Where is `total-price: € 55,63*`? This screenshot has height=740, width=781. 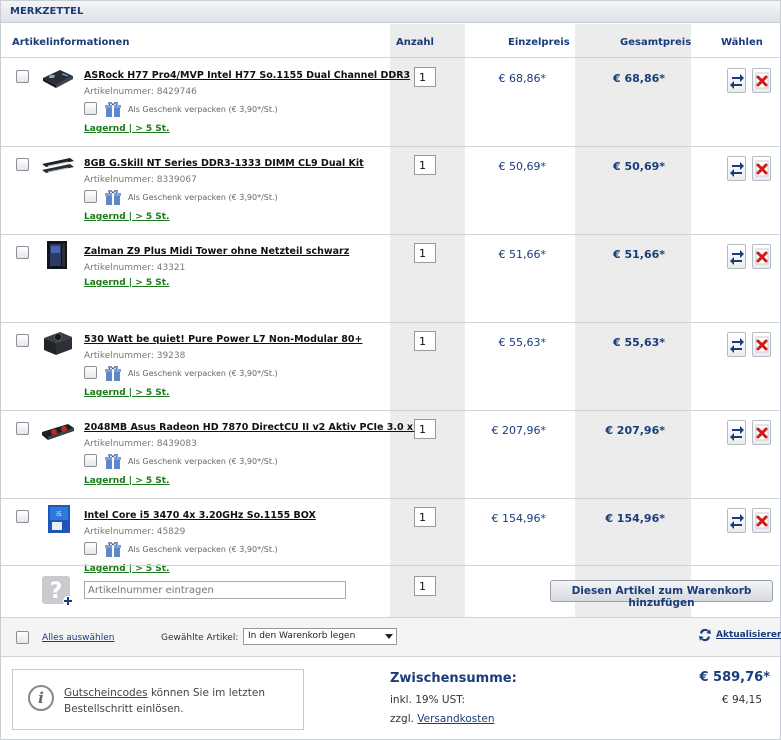
total-price: € 55,63* is located at coordinates (638, 342).